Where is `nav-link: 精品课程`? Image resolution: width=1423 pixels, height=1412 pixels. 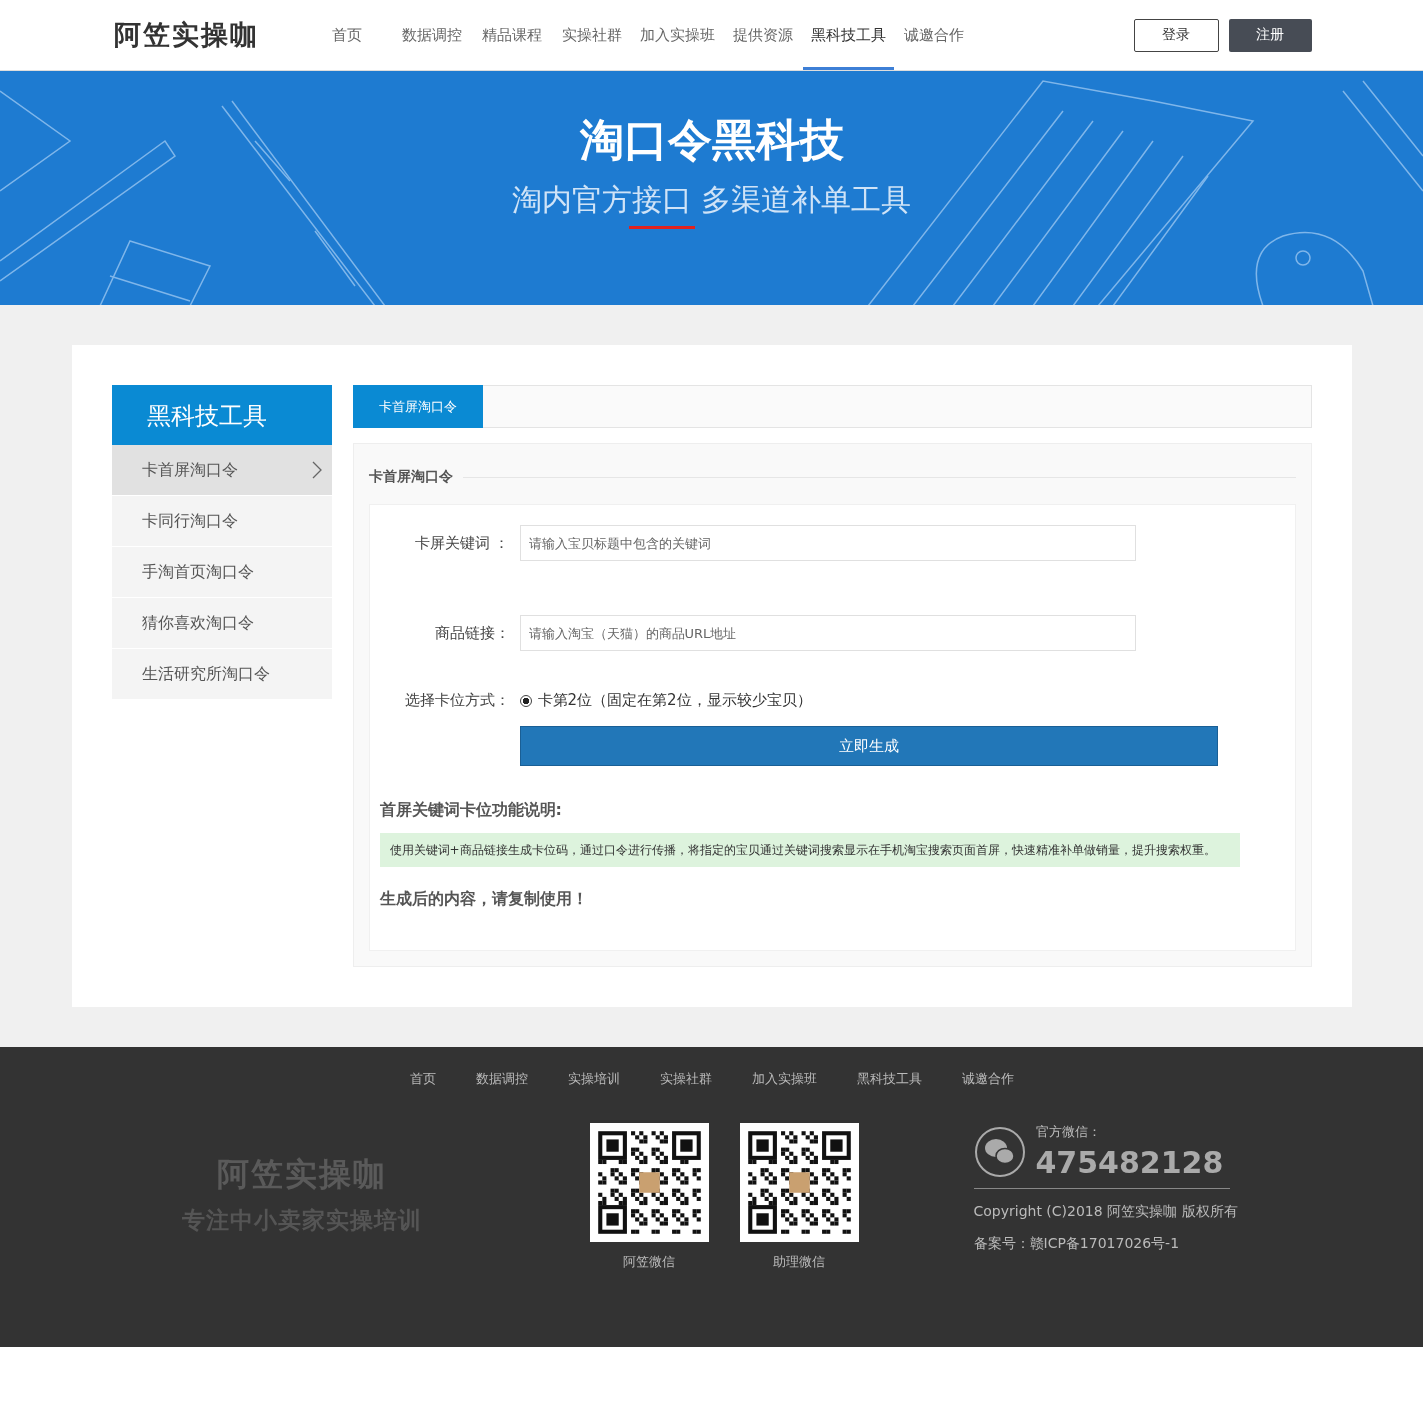 nav-link: 精品课程 is located at coordinates (511, 35).